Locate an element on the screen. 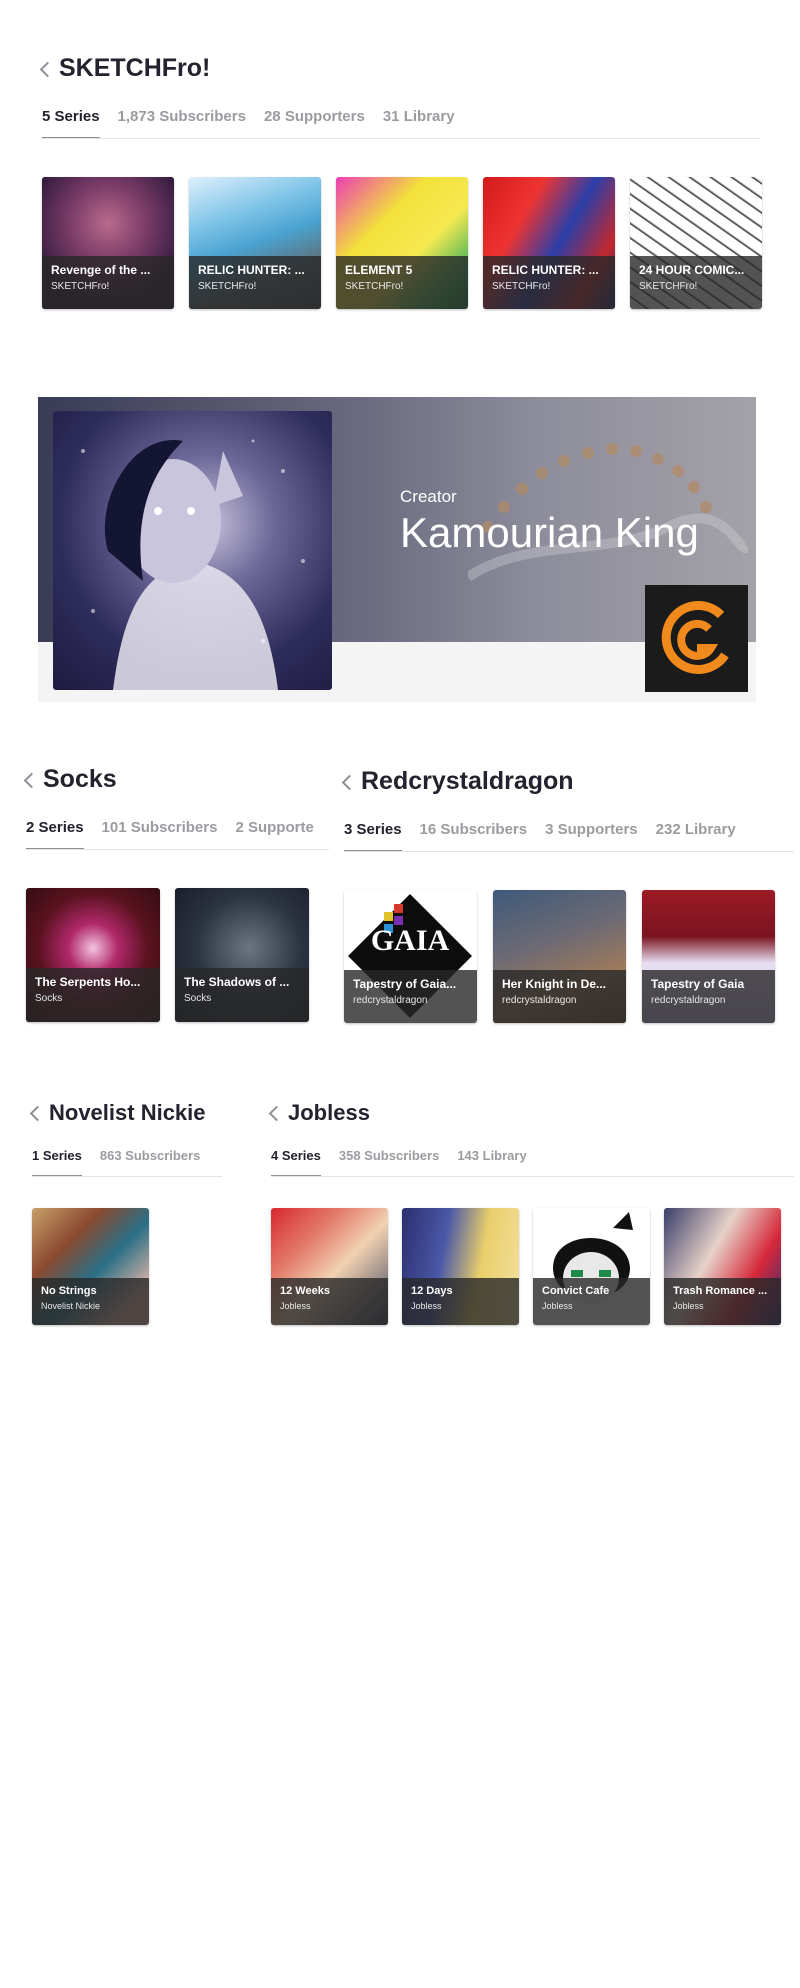 Image resolution: width=800 pixels, height=1988 pixels. creator-tabs: 1 Series 863 Subscribers is located at coordinates (127, 1162).